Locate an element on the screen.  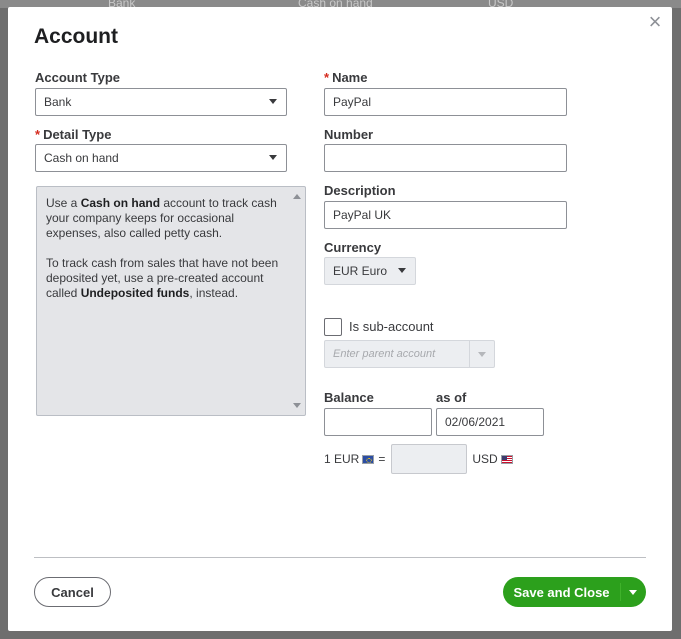
us-flag-icon is located at coordinates (506, 459).